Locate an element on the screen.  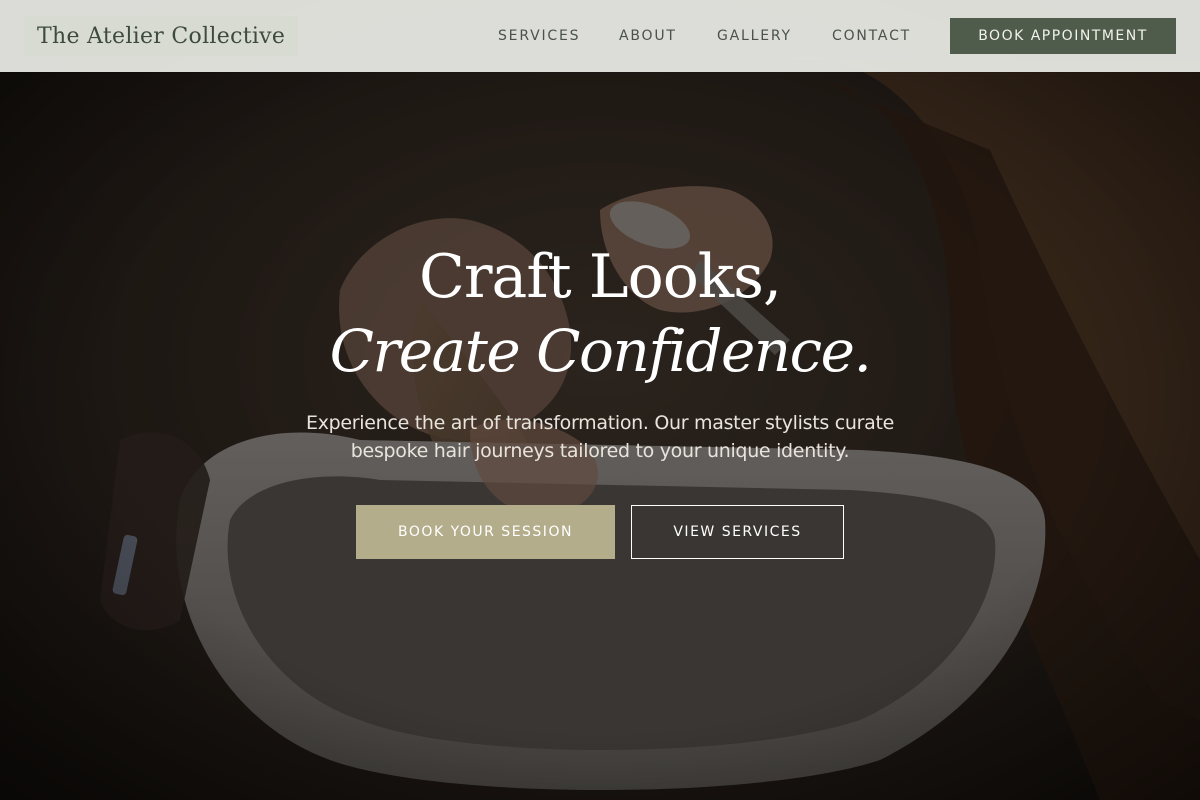
nav-link-about: ABOUT is located at coordinates (648, 36).